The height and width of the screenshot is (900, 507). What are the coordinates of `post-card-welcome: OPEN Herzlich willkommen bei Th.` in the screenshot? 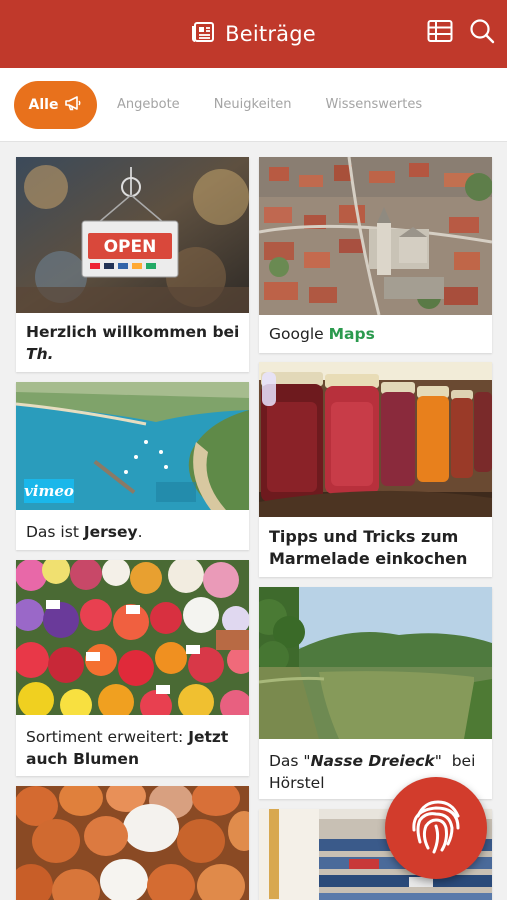 It's located at (132, 264).